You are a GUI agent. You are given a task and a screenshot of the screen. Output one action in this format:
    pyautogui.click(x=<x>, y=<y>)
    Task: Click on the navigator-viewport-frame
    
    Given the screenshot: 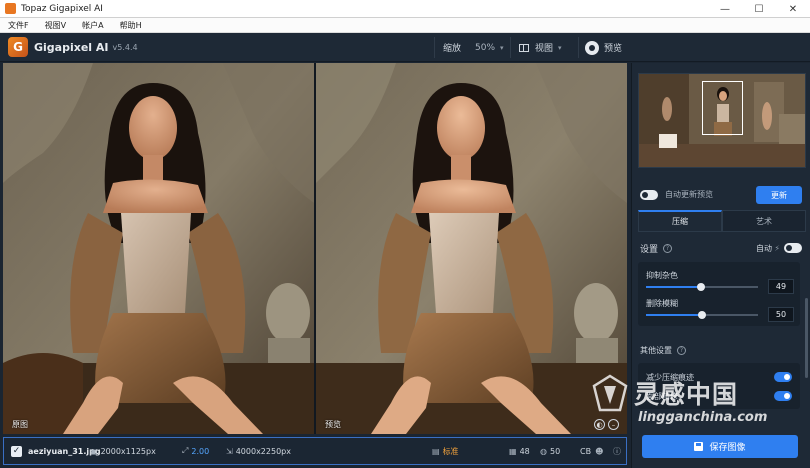 What is the action you would take?
    pyautogui.click(x=722, y=108)
    